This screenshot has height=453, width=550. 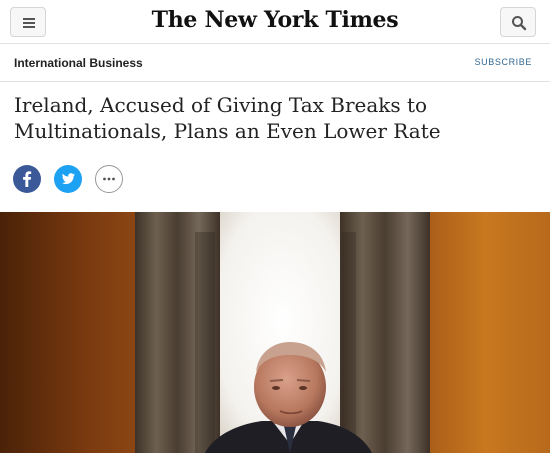 I want to click on twitter-icon, so click(x=68, y=179).